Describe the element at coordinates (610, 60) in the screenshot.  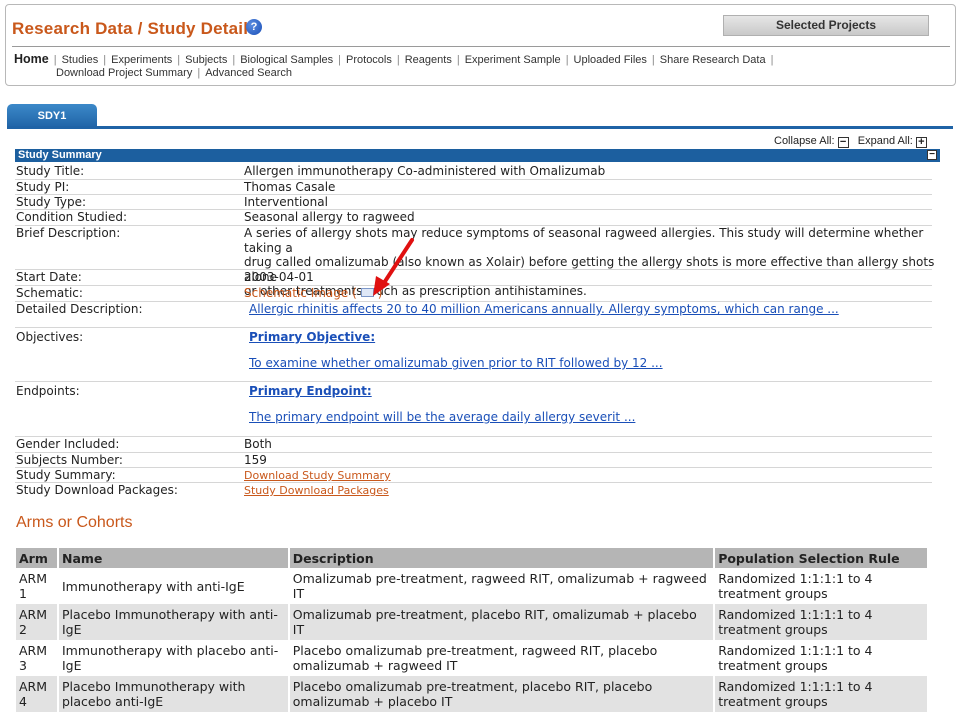
I see `nav-uploaded-files: Uploaded Files` at that location.